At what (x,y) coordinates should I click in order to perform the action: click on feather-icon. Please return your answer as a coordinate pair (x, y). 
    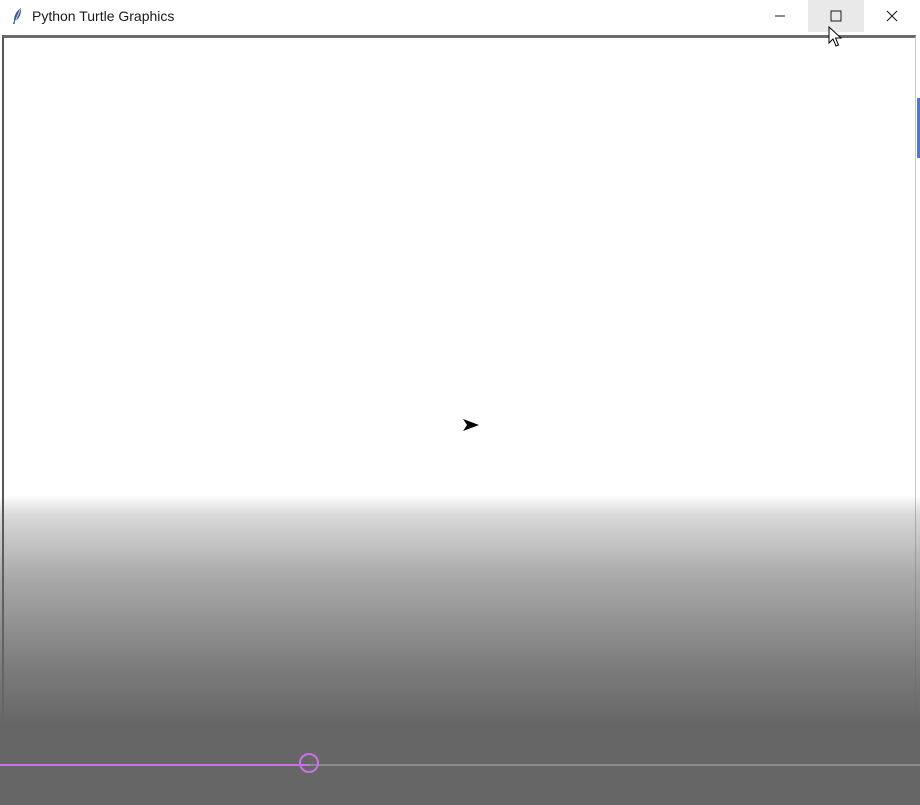
    Looking at the image, I should click on (17, 16).